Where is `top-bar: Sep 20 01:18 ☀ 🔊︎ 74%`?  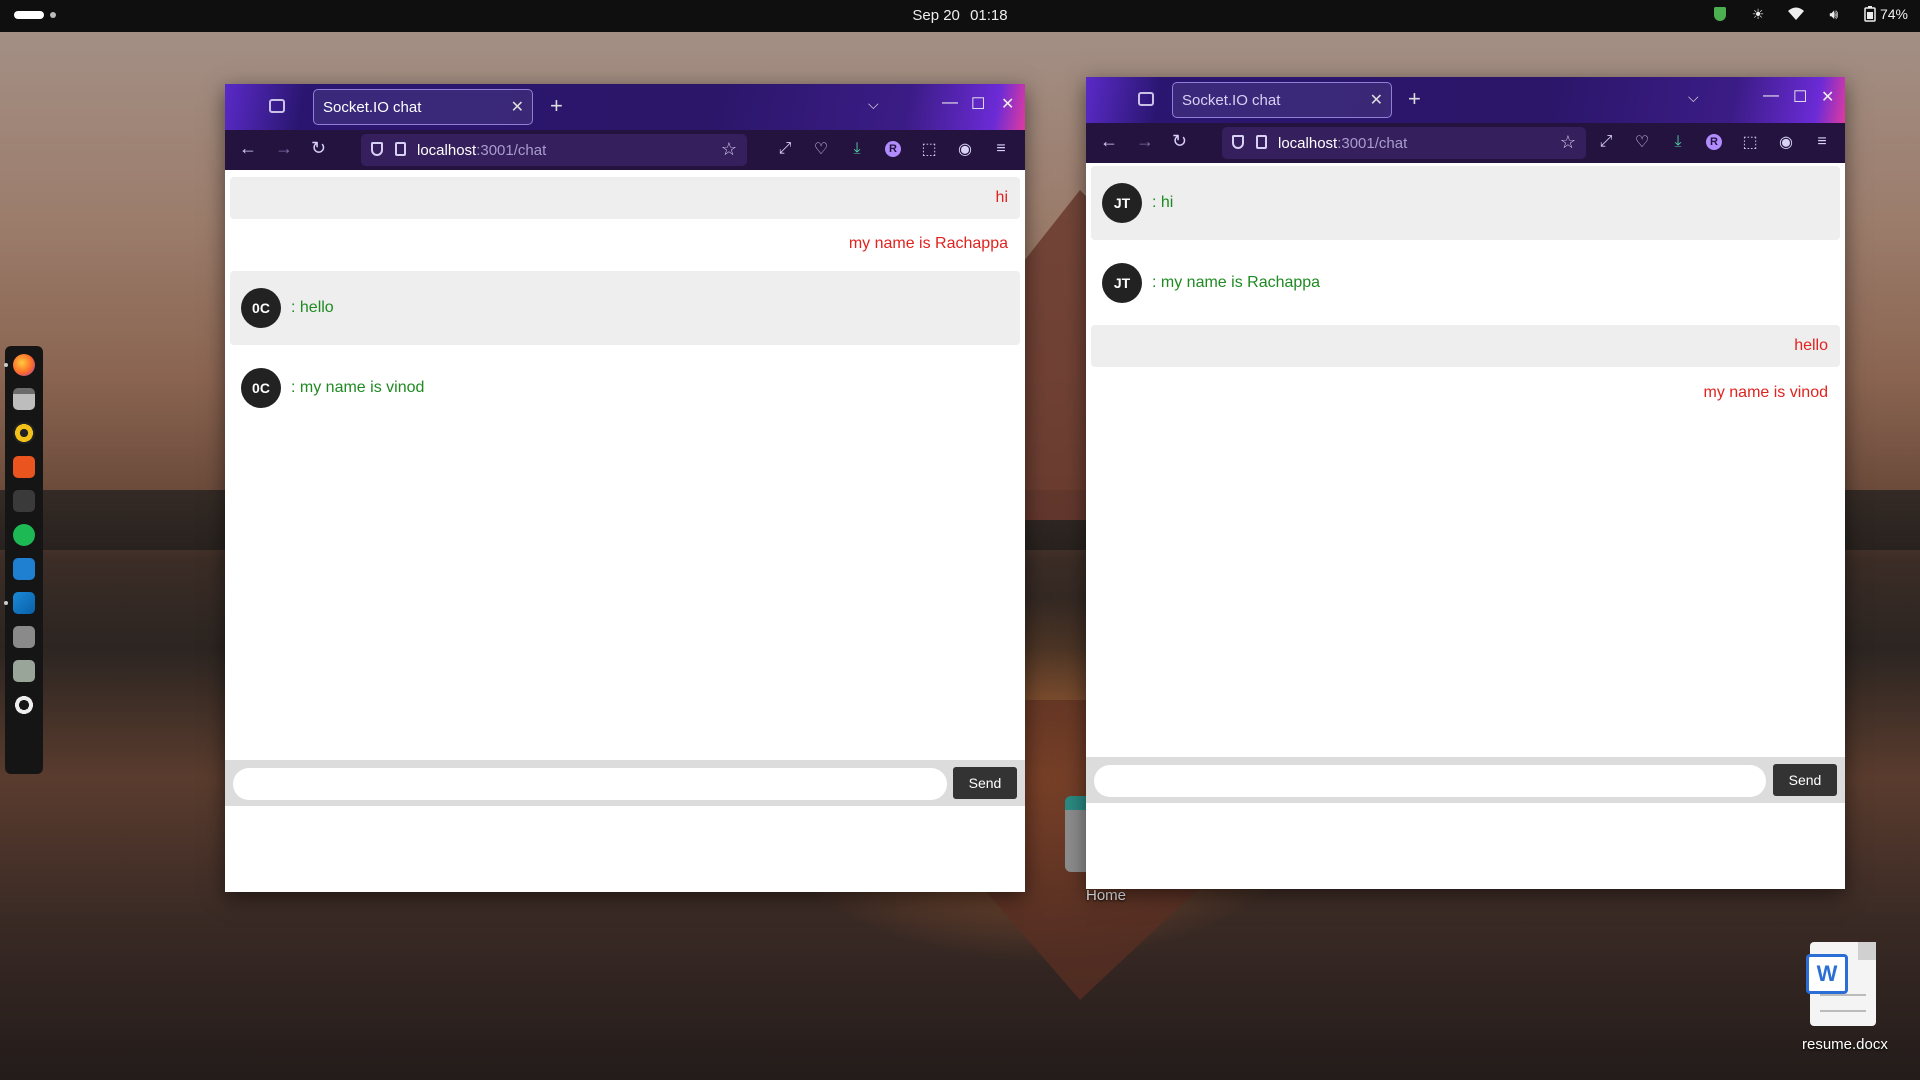
top-bar: Sep 20 01:18 ☀ 🔊︎ 74% is located at coordinates (960, 16).